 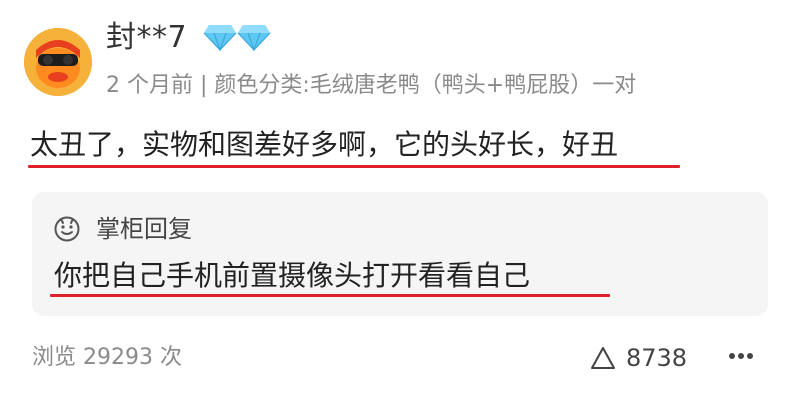 I want to click on more-dots-icon, so click(x=741, y=356).